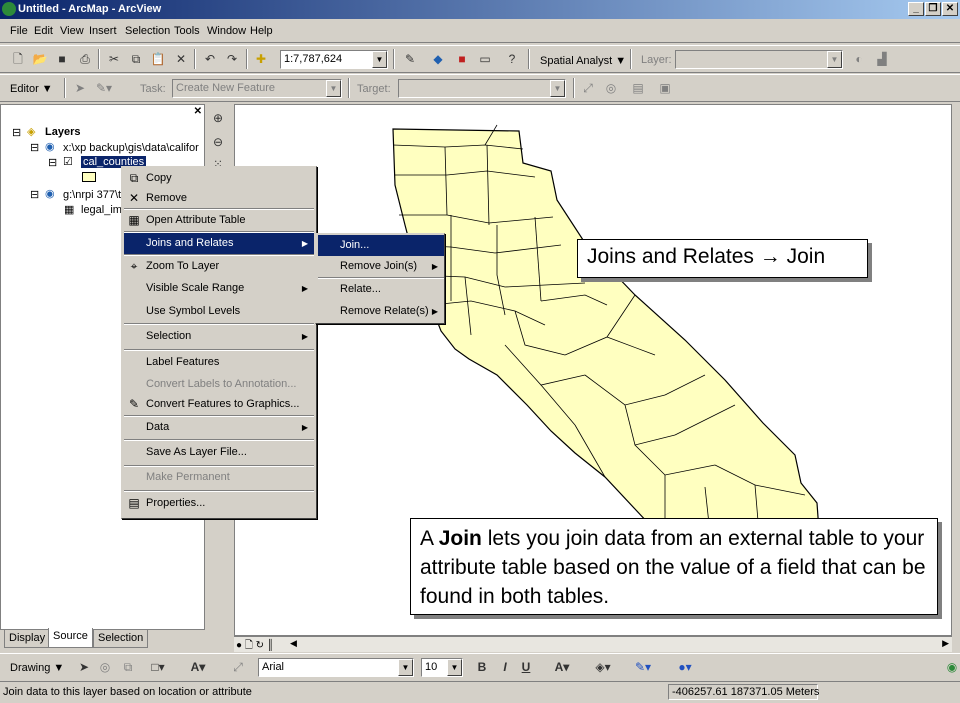 Image resolution: width=960 pixels, height=703 pixels. Describe the element at coordinates (89, 177) in the screenshot. I see `layer-symbol-swatch` at that location.